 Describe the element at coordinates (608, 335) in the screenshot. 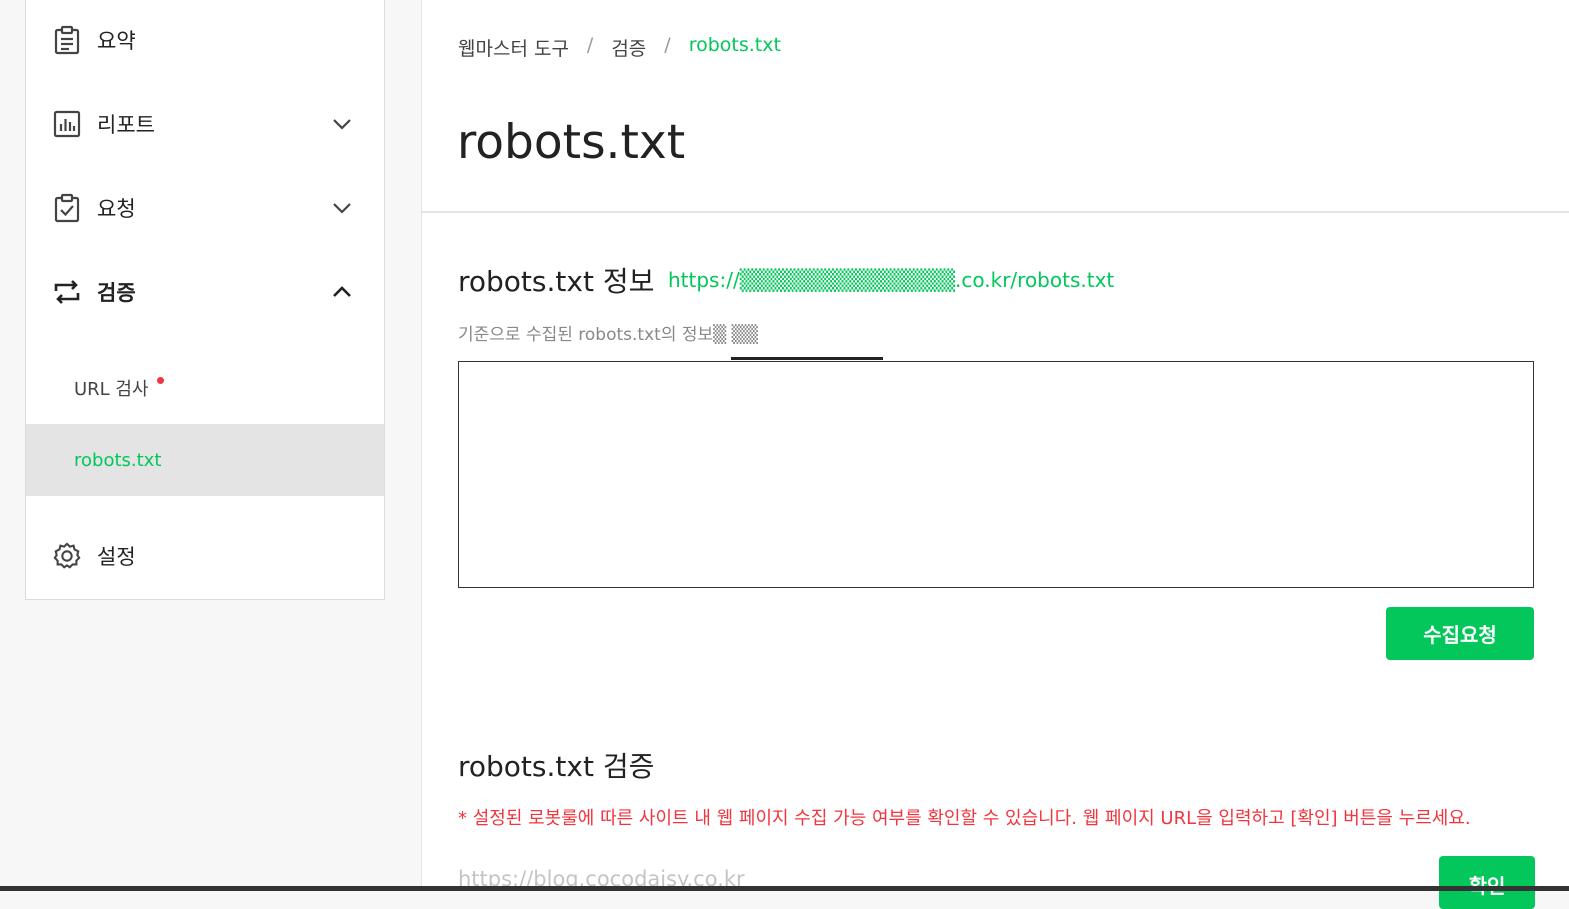

I see `info-section-desc: 기준으로 수집된 robots.txt의 정보▒ ▒▒` at that location.